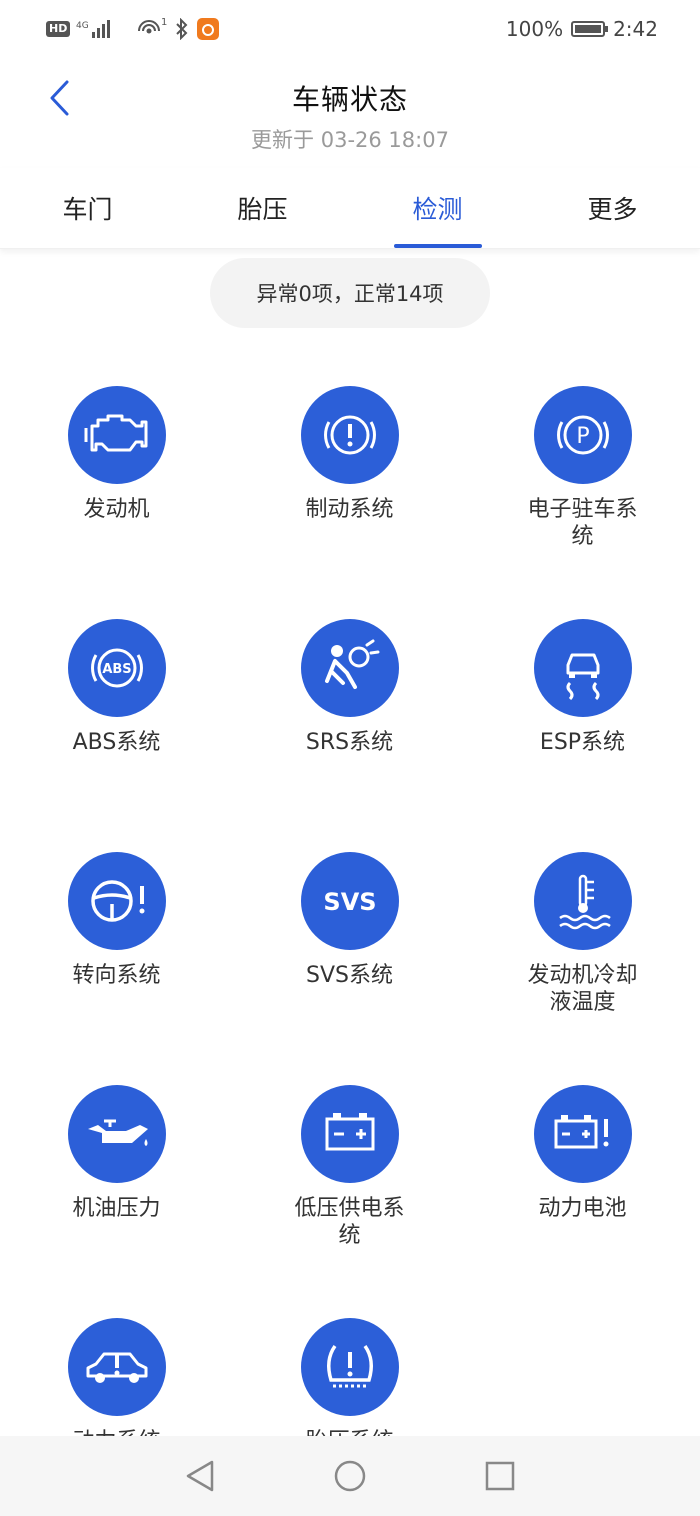 The image size is (700, 1516). What do you see at coordinates (164, 22) in the screenshot?
I see `svg-text: 1` at bounding box center [164, 22].